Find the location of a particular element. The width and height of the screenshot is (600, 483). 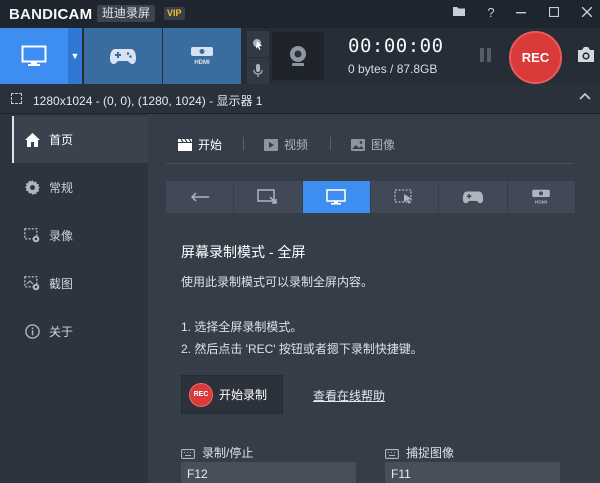

gear-icon is located at coordinates (32, 188).